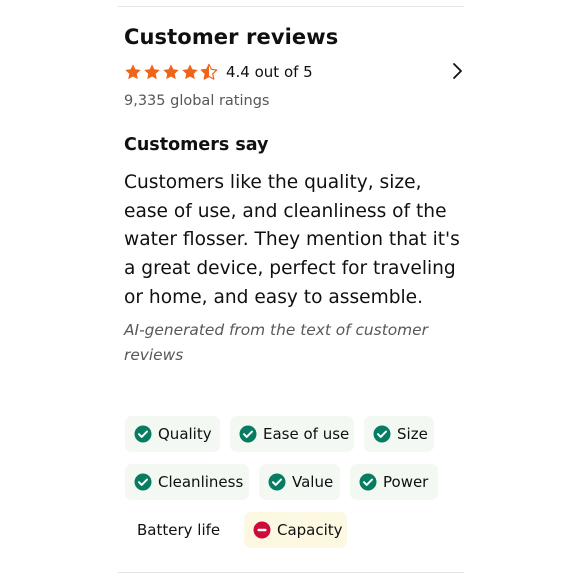 Image resolution: width=580 pixels, height=580 pixels. What do you see at coordinates (231, 37) in the screenshot?
I see `section-title: Customer reviews` at bounding box center [231, 37].